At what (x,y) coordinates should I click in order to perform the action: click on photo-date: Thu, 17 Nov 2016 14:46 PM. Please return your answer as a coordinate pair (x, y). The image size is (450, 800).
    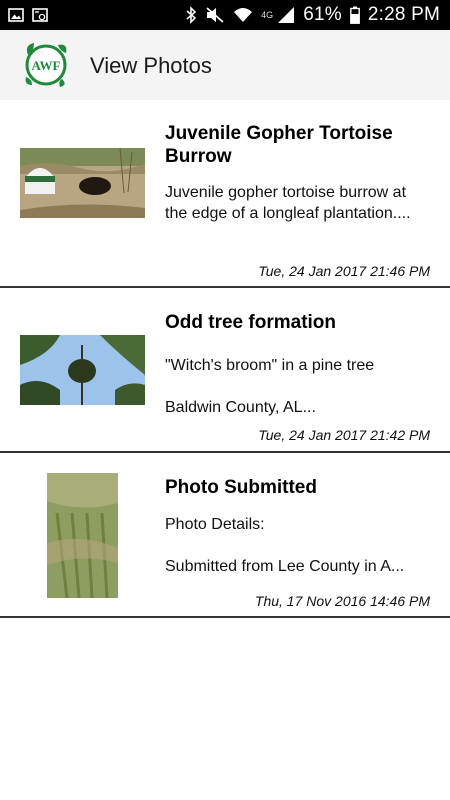
    Looking at the image, I should click on (342, 601).